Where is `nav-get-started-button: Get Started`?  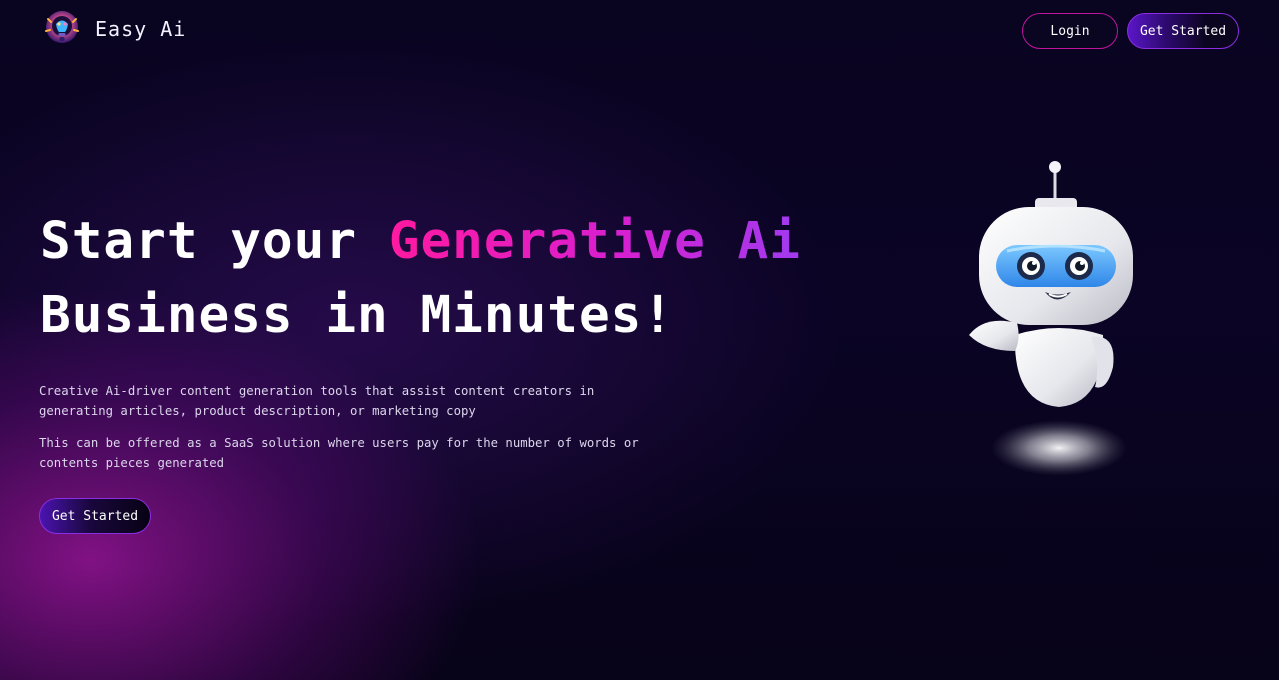
nav-get-started-button: Get Started is located at coordinates (1183, 31).